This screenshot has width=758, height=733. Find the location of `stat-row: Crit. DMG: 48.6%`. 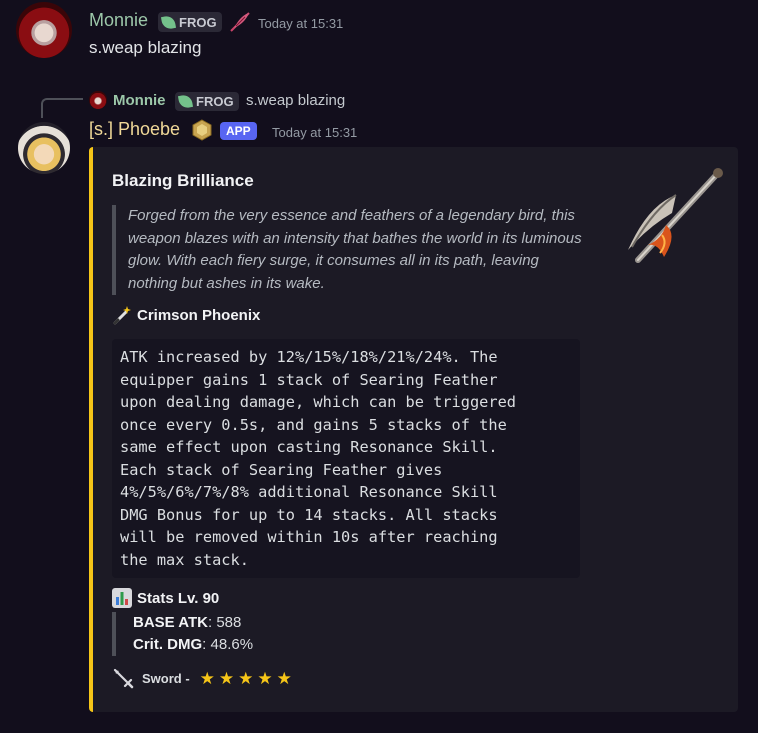

stat-row: Crit. DMG: 48.6% is located at coordinates (193, 645).